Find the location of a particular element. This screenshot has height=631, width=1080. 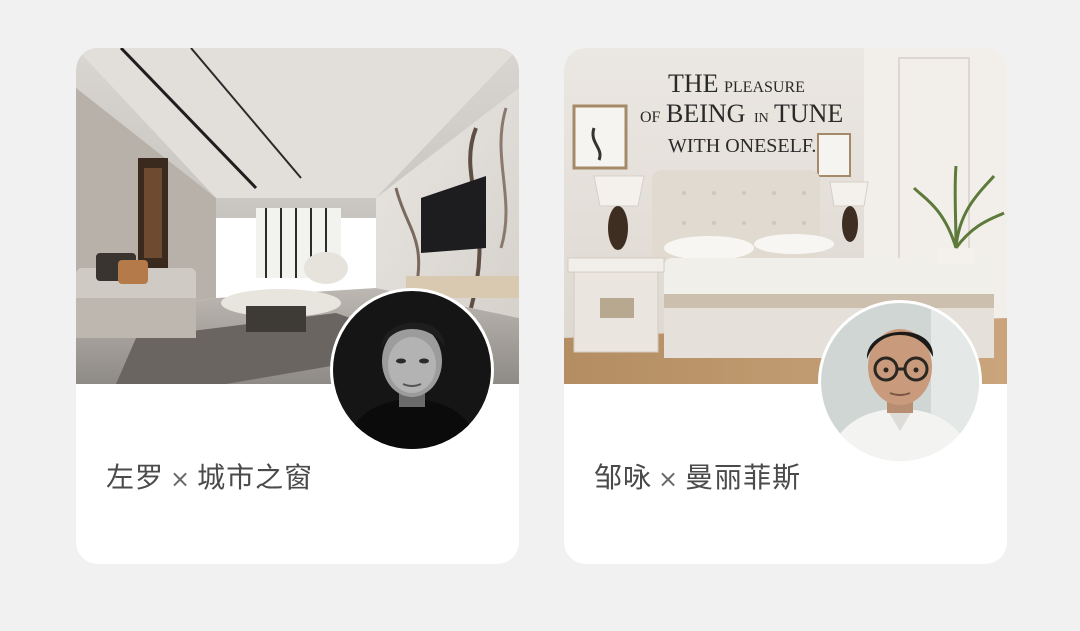

slogan-word: WITH ONESELF. is located at coordinates (742, 146).